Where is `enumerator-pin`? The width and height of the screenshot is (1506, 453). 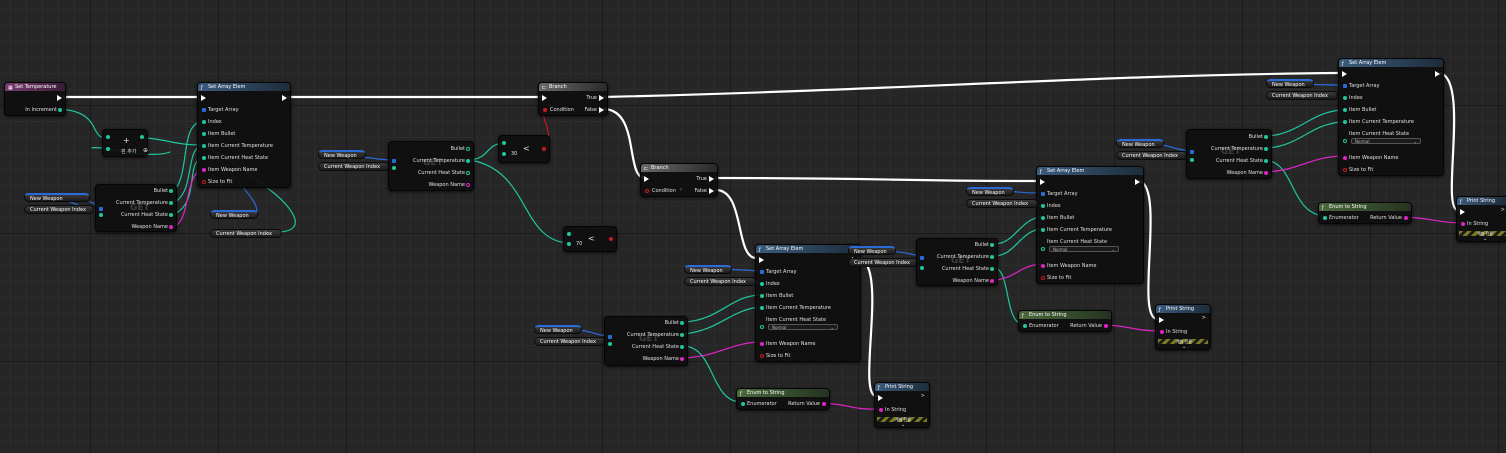
enumerator-pin is located at coordinates (1325, 218).